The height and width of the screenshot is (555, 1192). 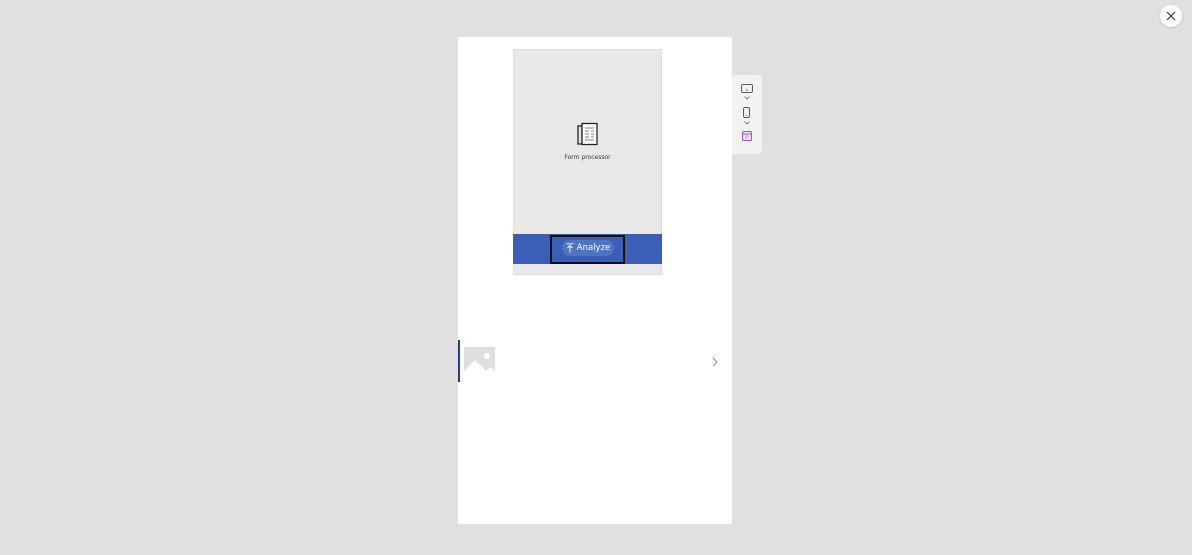 I want to click on form-processor-label: Form processor, so click(x=587, y=157).